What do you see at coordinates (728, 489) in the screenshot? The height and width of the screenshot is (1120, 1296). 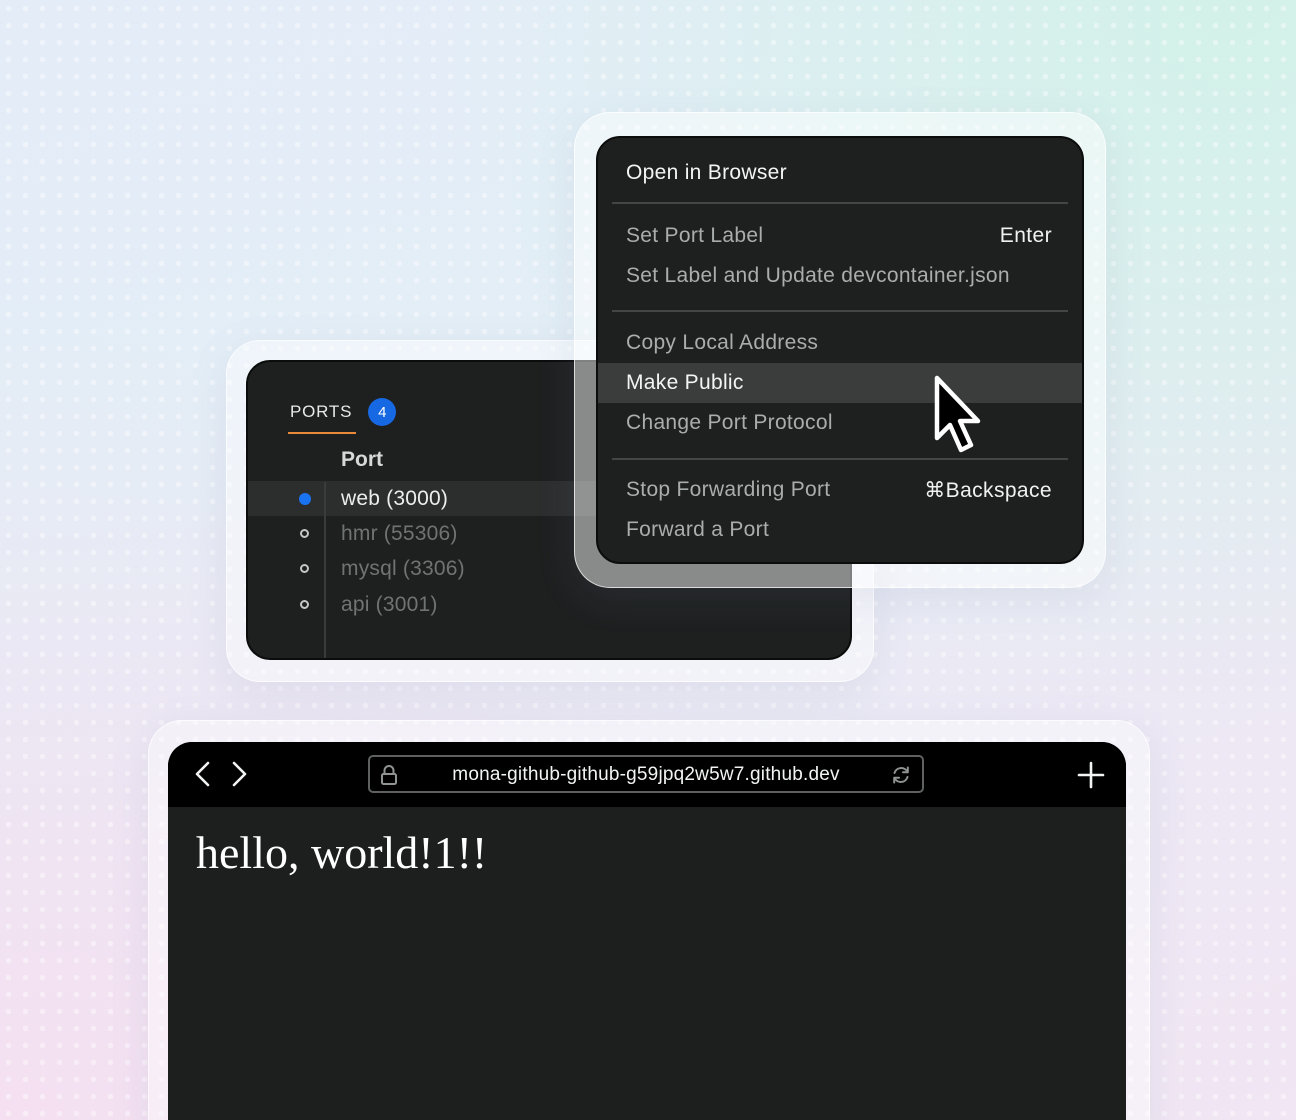 I see `menu-item-label: Stop Forwarding Port` at bounding box center [728, 489].